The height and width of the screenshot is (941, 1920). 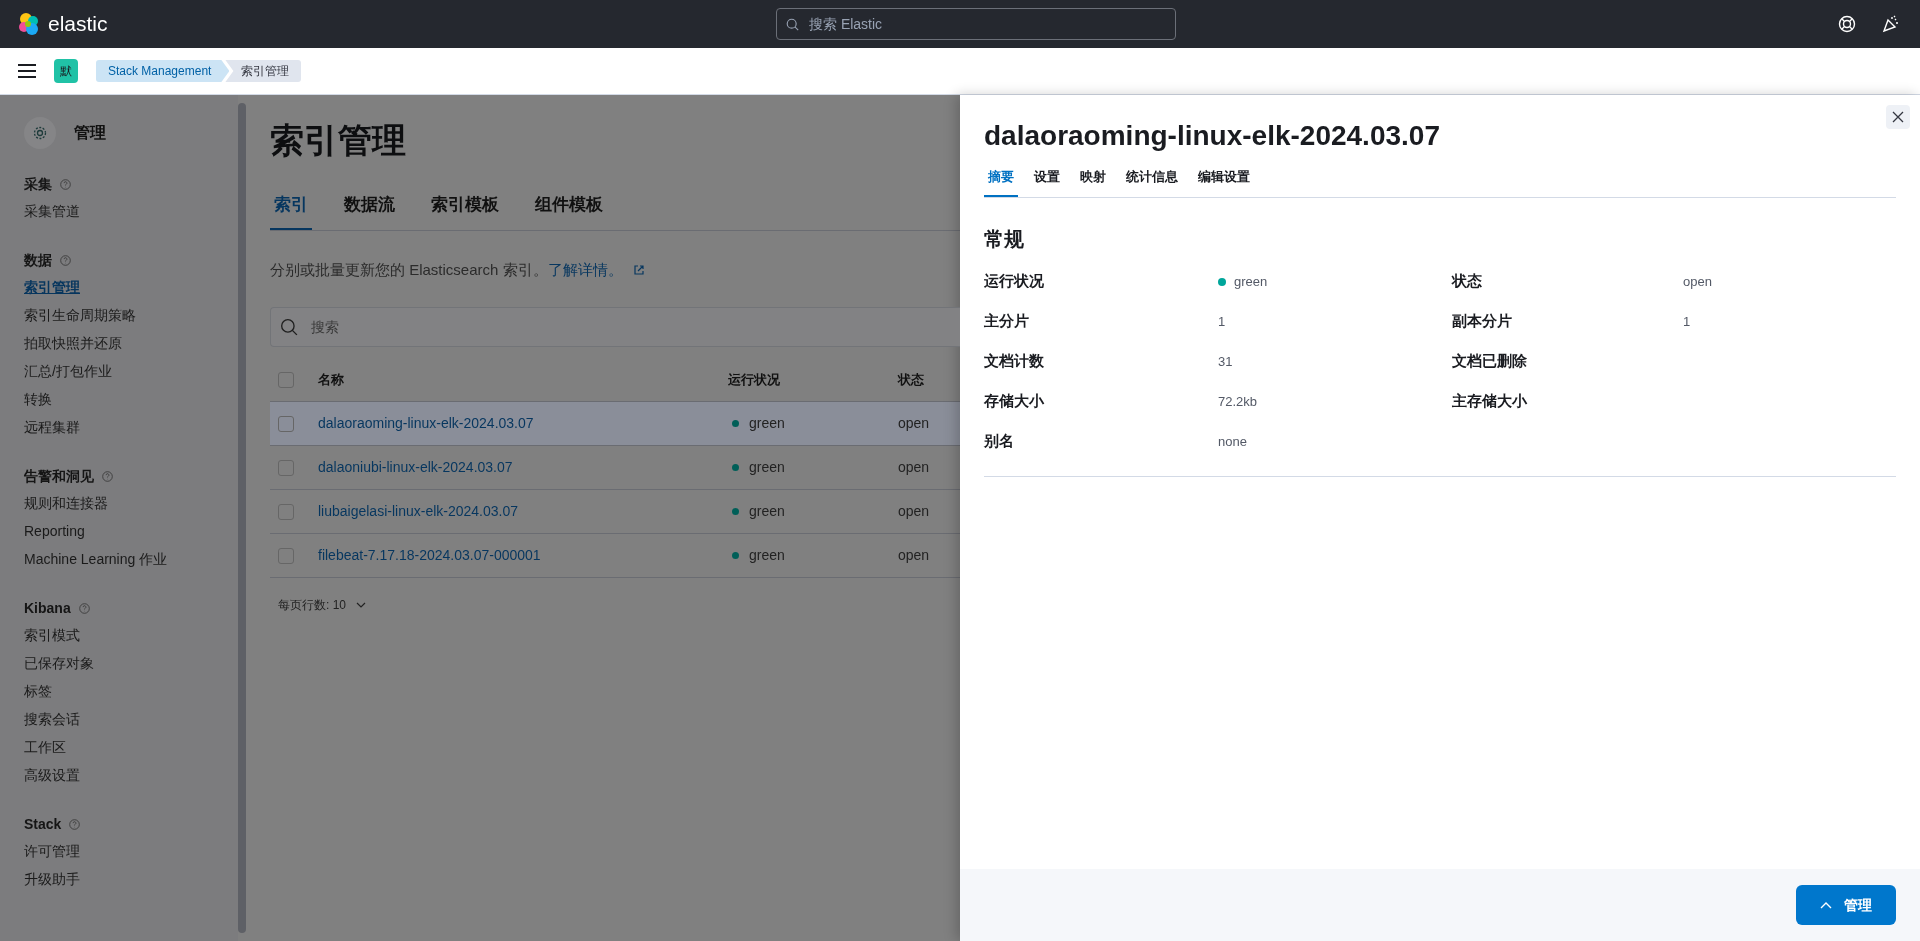 I want to click on sidebar-item: 规则和连接器, so click(x=66, y=503).